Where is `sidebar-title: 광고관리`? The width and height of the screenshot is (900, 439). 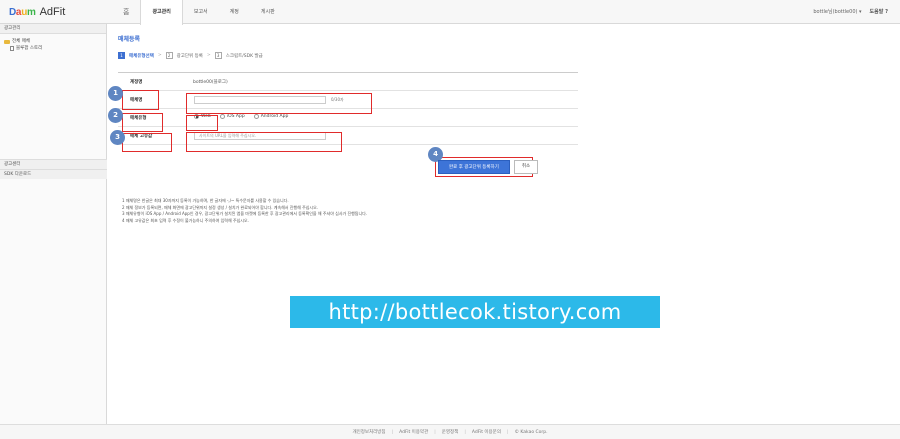 sidebar-title: 광고관리 is located at coordinates (53, 29).